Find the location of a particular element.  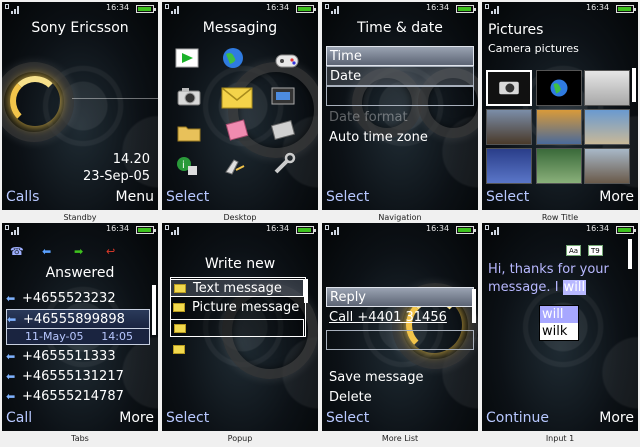

folder-subtitle: Camera pictures is located at coordinates (533, 48).